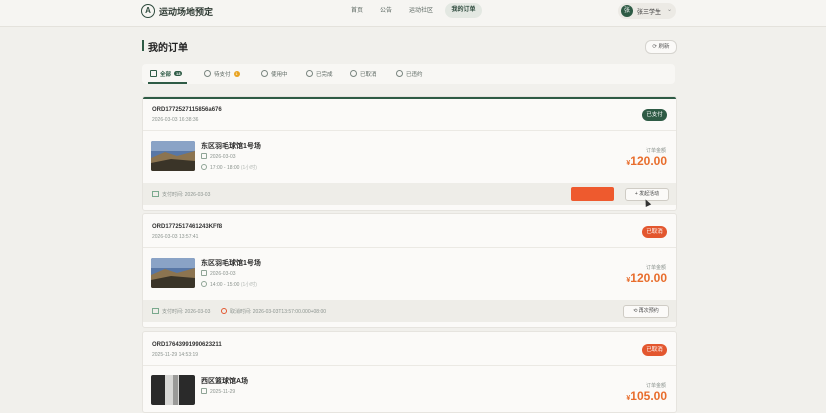 This screenshot has height=413, width=826. I want to click on avatar: 张, so click(627, 11).